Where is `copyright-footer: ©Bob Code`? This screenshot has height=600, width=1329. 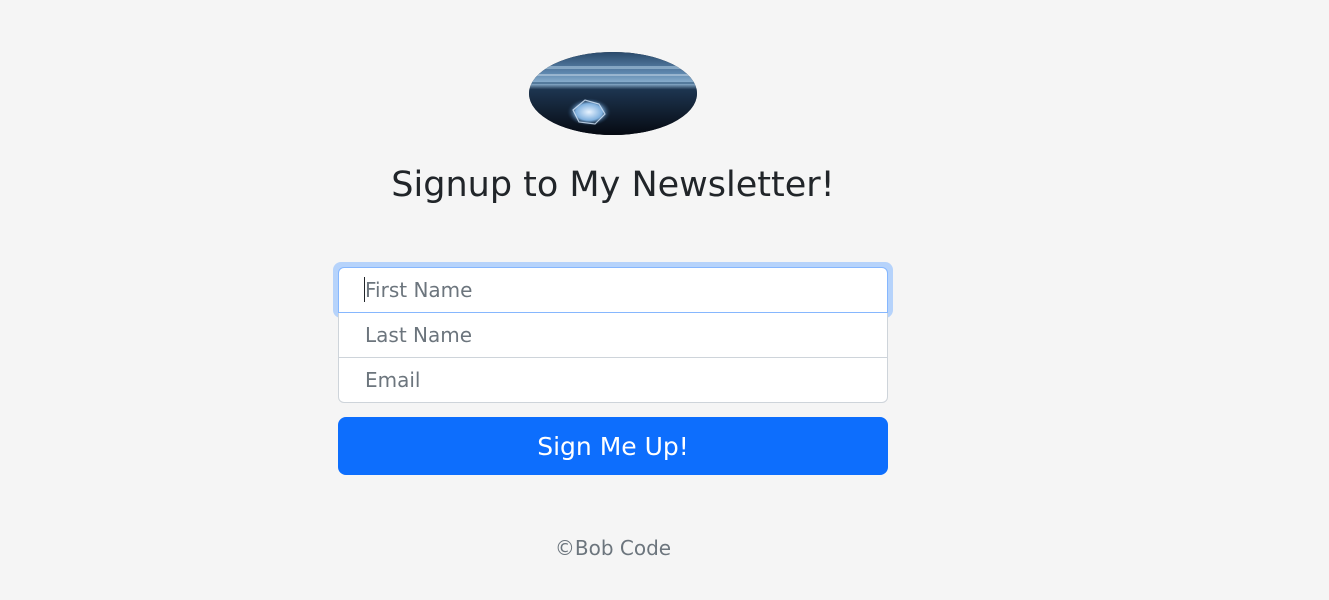 copyright-footer: ©Bob Code is located at coordinates (613, 548).